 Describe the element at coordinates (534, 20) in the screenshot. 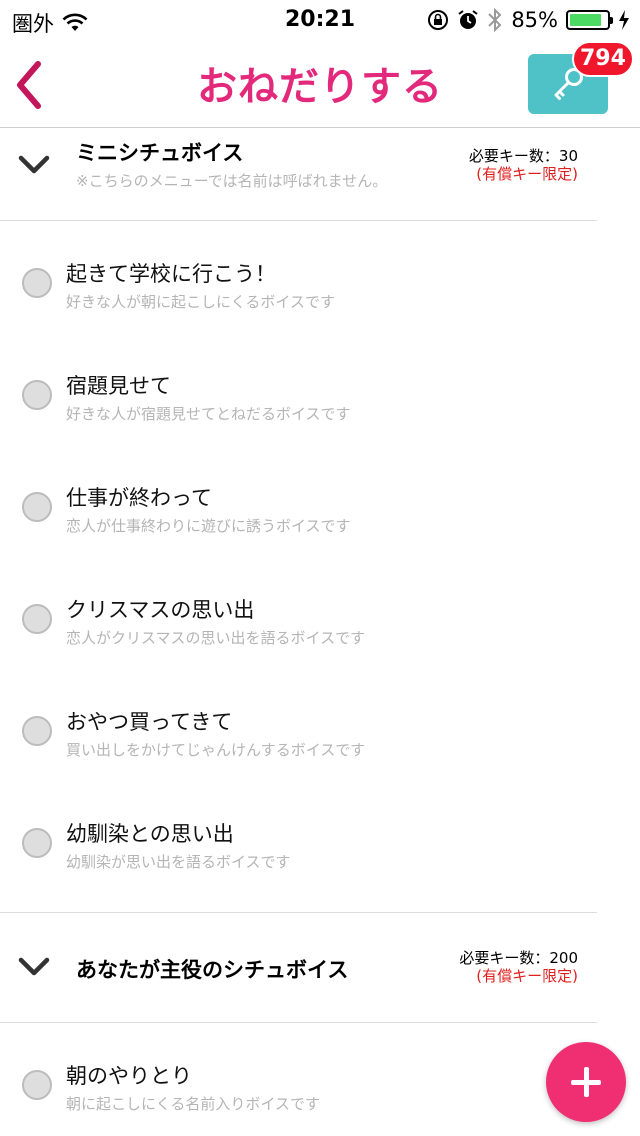

I see `battery-percent: 85%` at that location.